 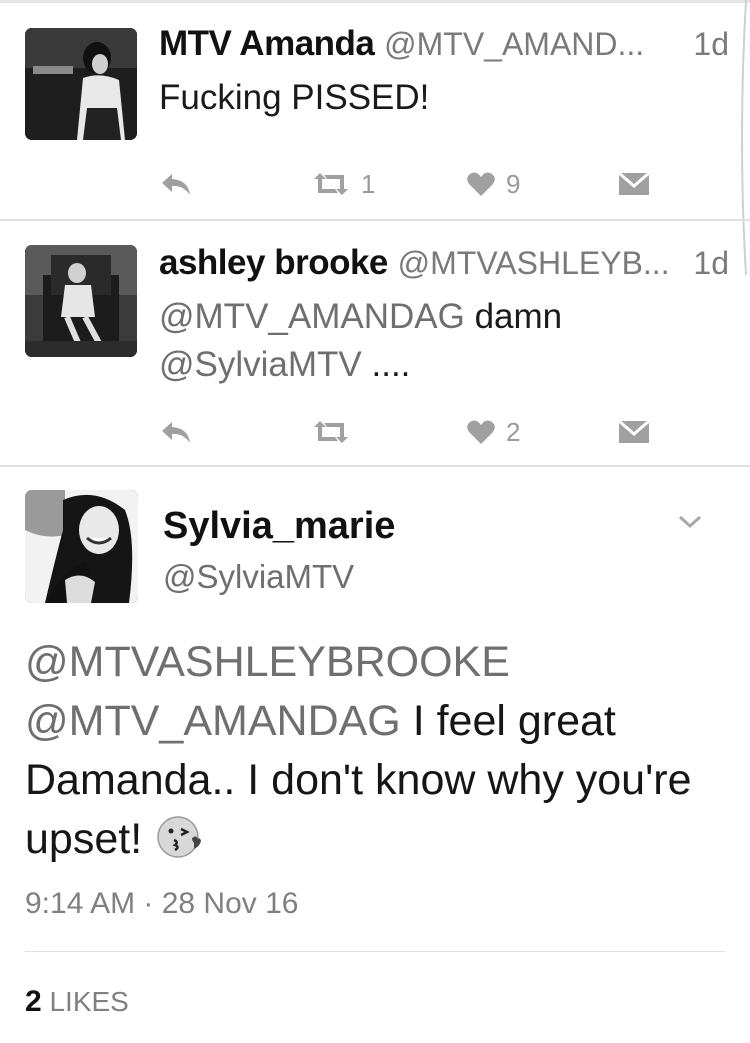 I want to click on avatar-photo, so click(x=81, y=546).